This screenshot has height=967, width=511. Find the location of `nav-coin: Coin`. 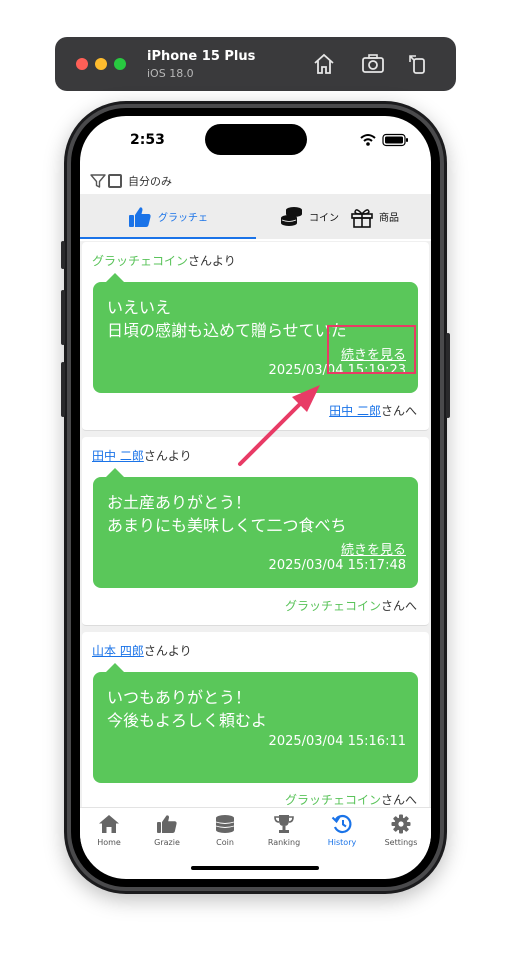

nav-coin: Coin is located at coordinates (225, 830).